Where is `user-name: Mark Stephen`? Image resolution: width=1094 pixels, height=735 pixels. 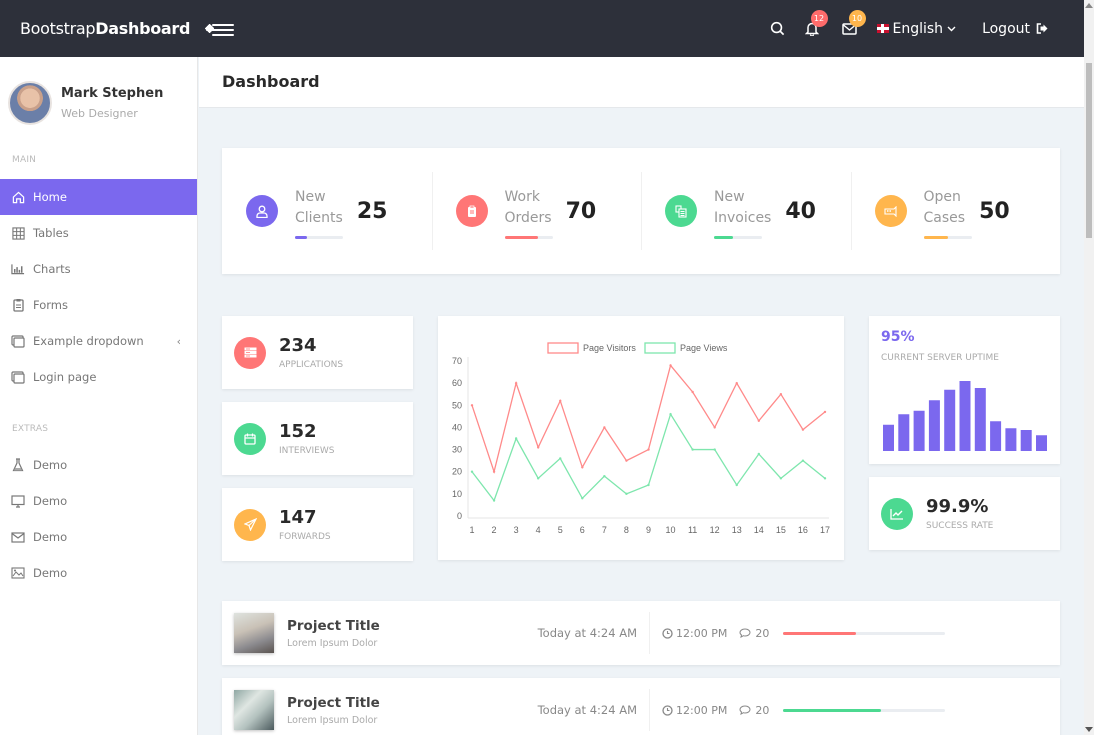
user-name: Mark Stephen is located at coordinates (112, 93).